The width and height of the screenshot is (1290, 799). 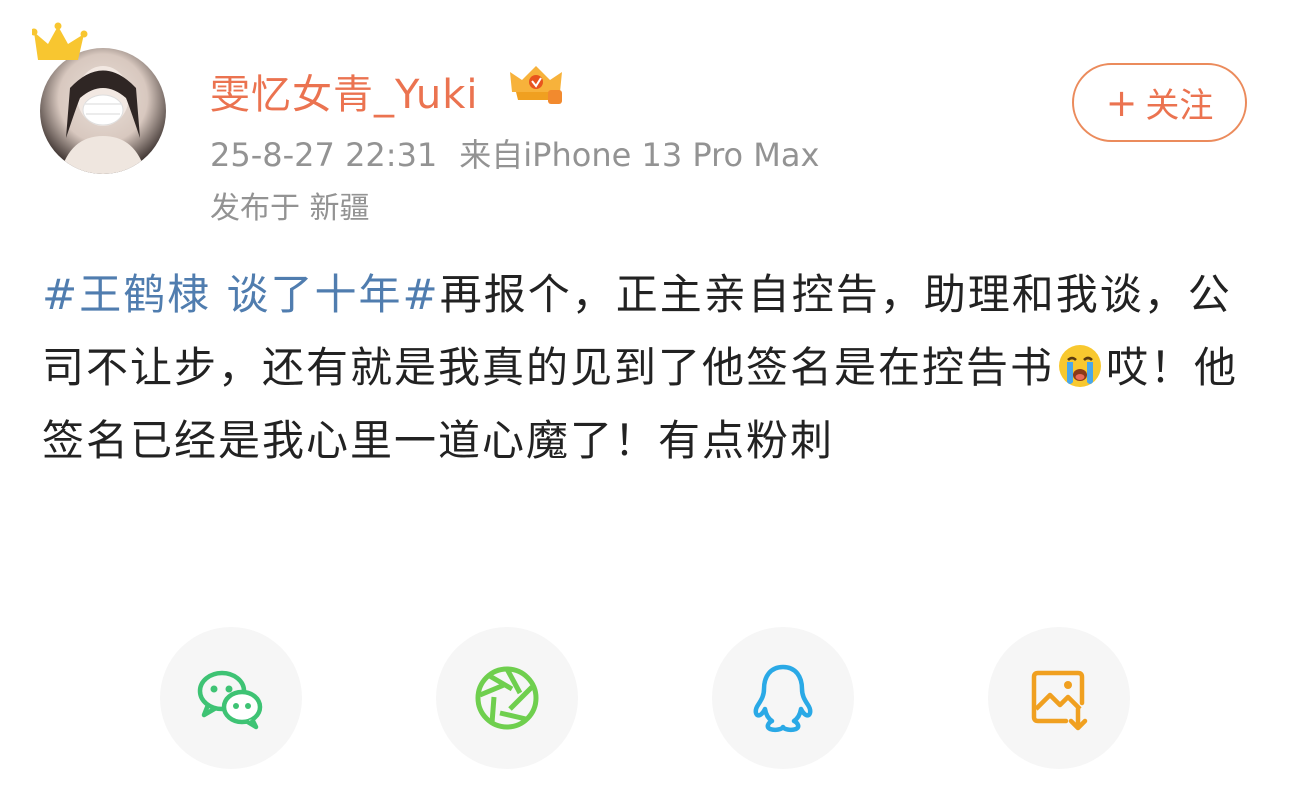 I want to click on post-timestamp: 25-8-27 22:31, so click(x=324, y=155).